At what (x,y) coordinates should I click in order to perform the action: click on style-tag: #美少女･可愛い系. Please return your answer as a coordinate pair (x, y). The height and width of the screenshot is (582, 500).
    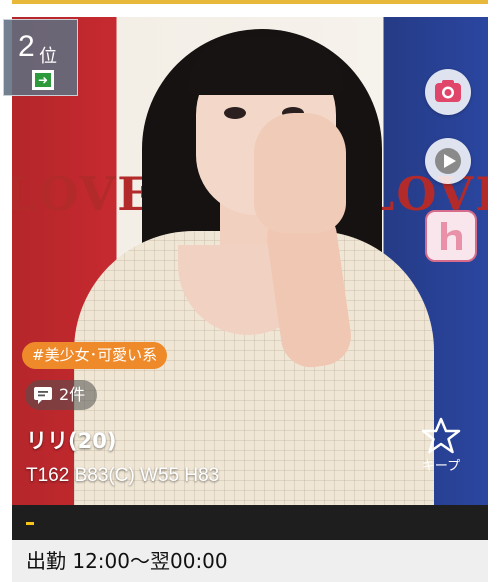
    Looking at the image, I should click on (95, 355).